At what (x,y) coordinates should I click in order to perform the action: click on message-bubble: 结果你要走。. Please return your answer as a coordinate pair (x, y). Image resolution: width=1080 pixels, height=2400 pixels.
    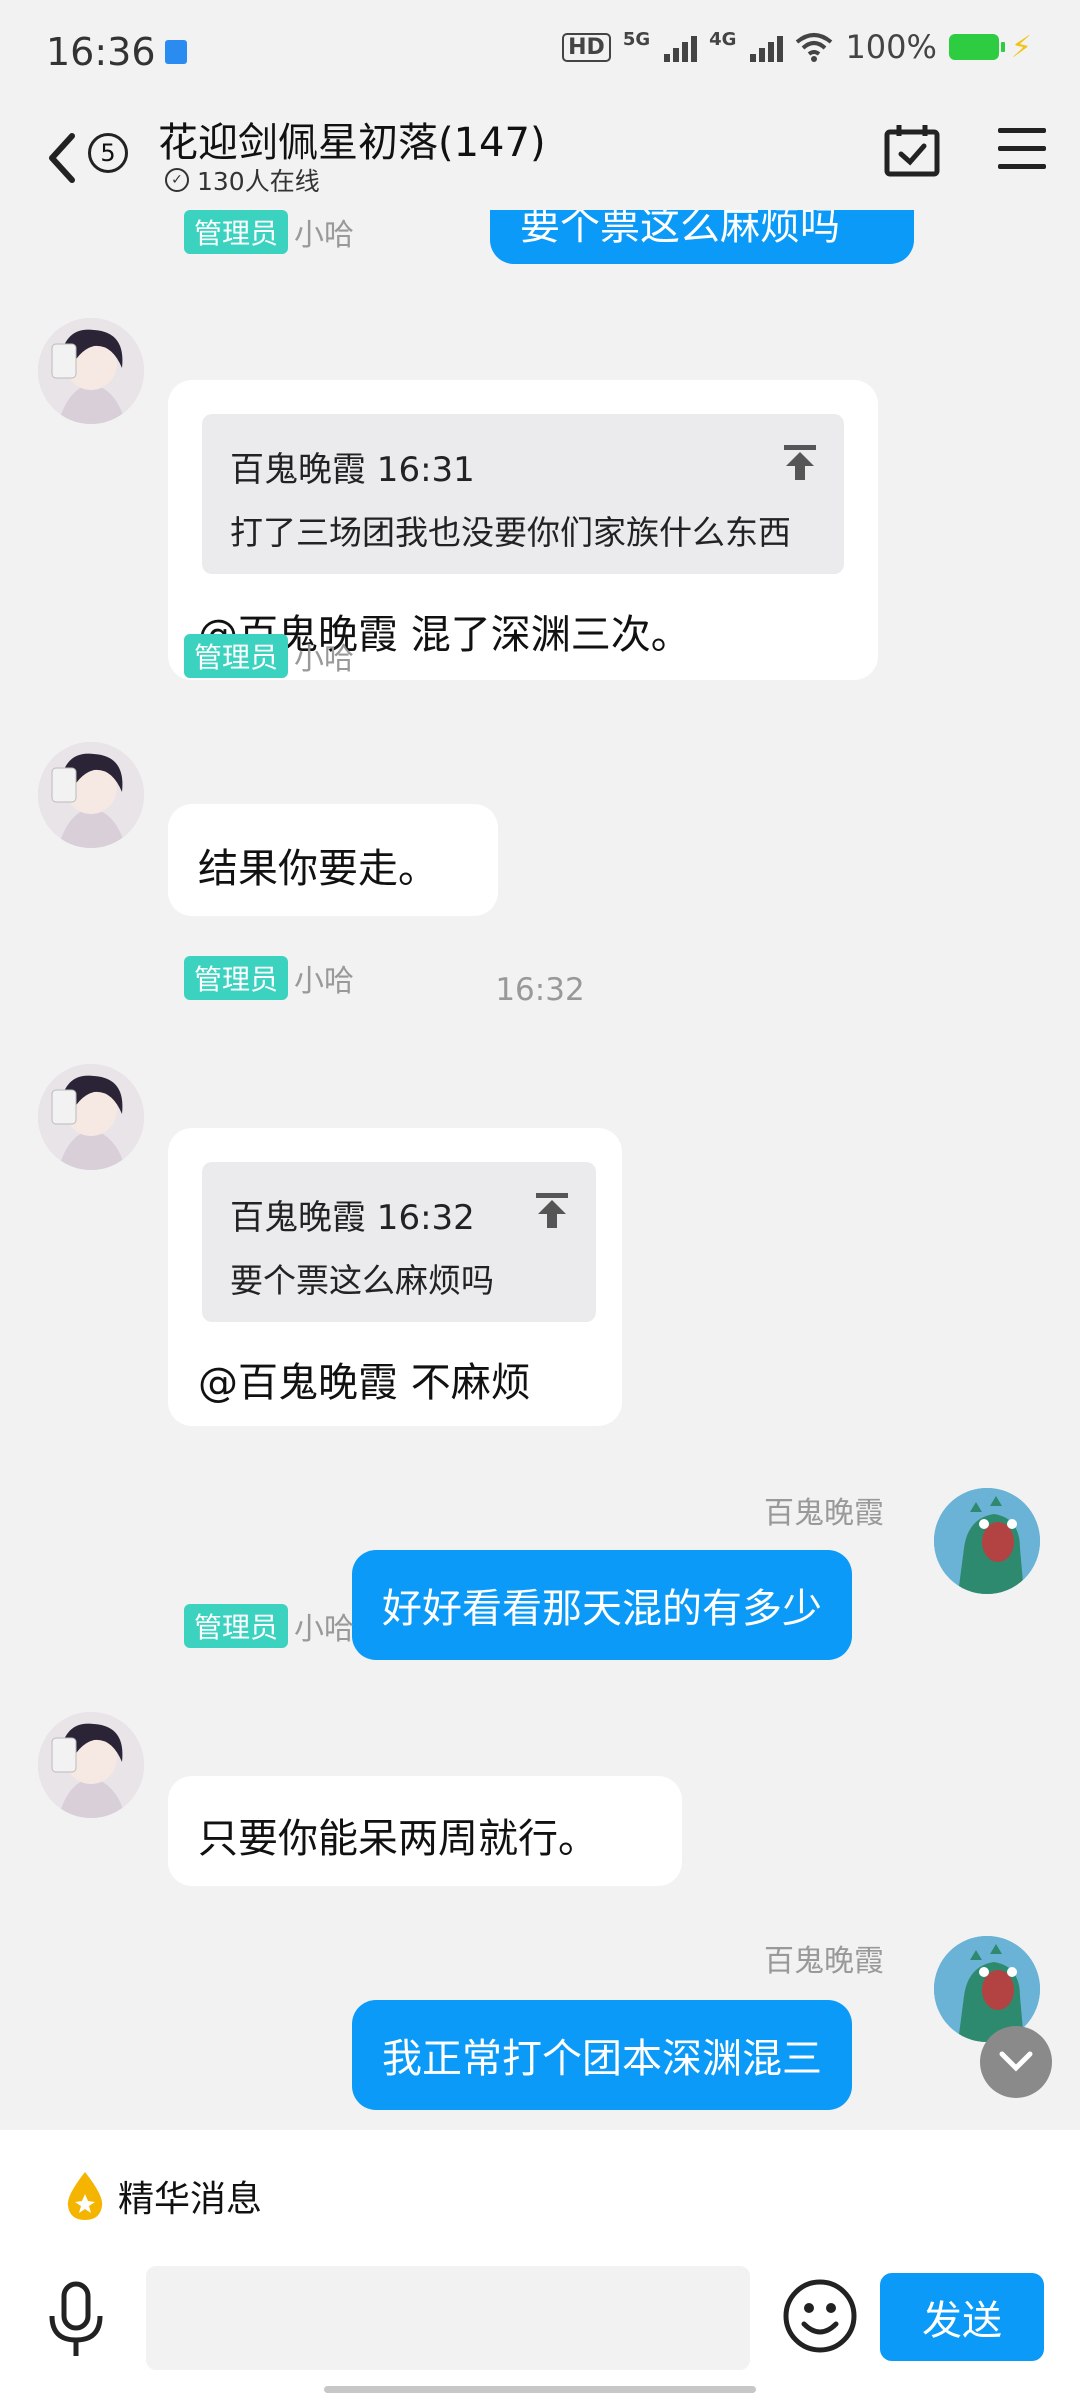
    Looking at the image, I should click on (333, 860).